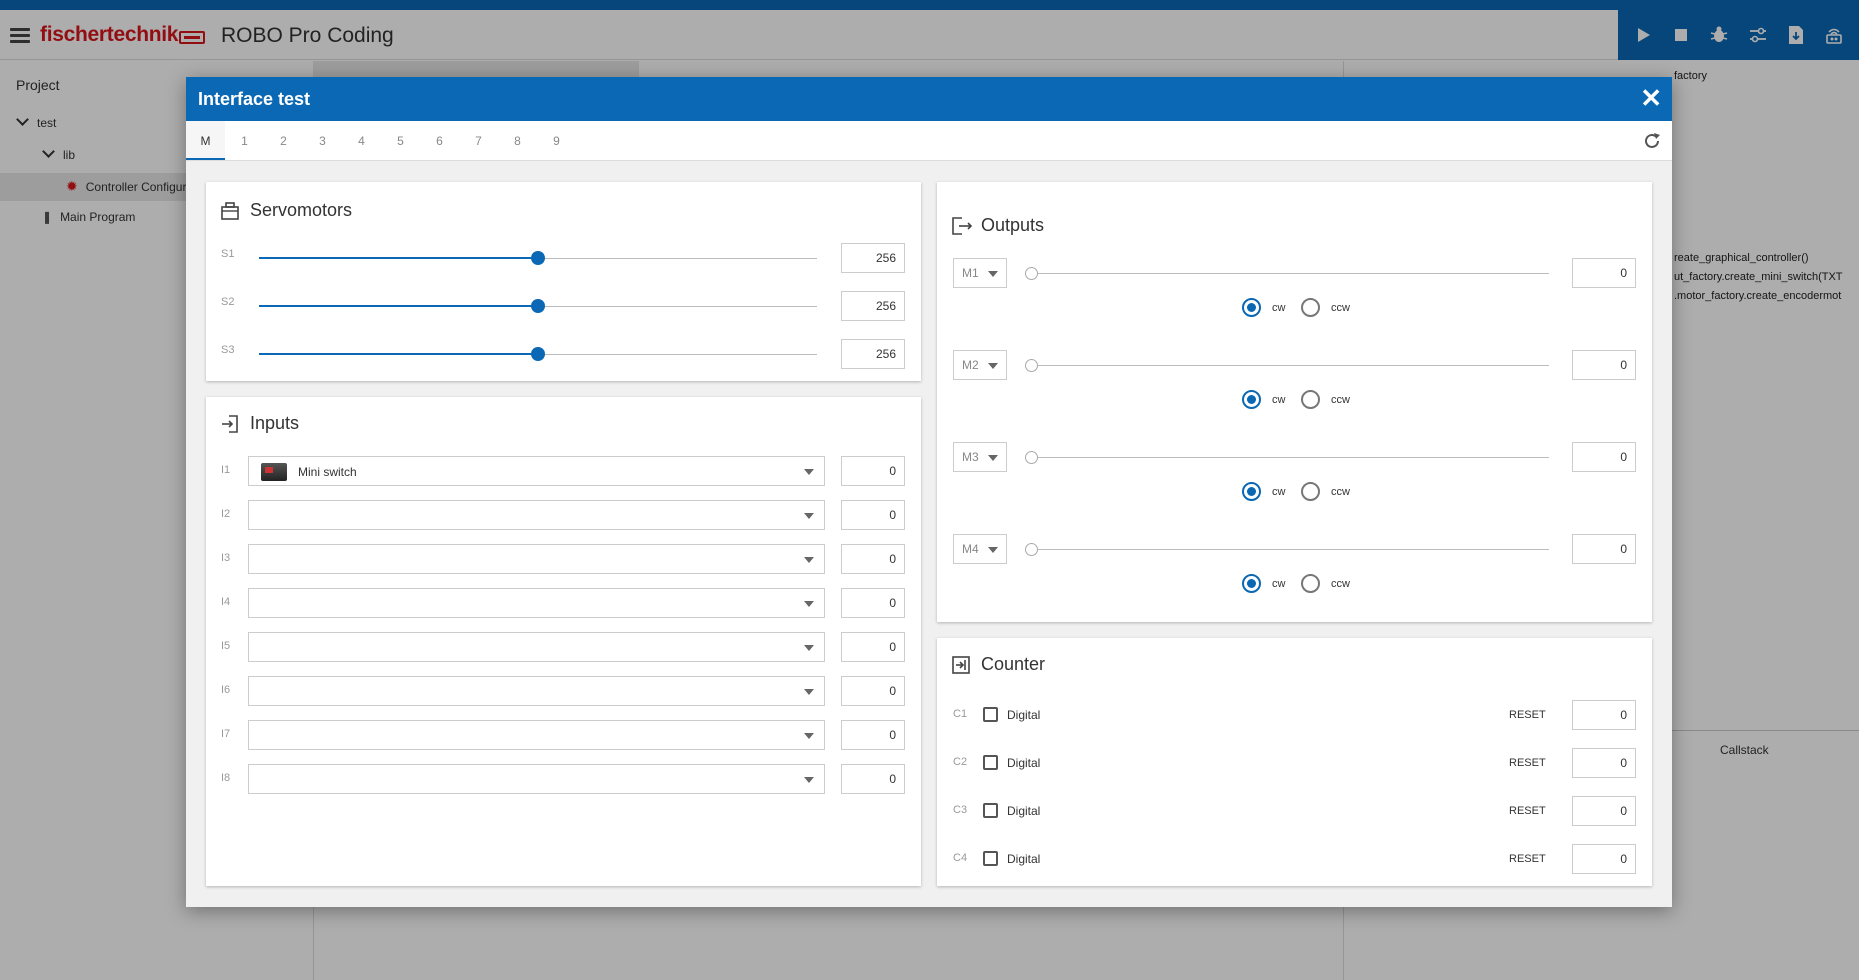  Describe the element at coordinates (327, 472) in the screenshot. I see `input-select-value: Mini switch` at that location.